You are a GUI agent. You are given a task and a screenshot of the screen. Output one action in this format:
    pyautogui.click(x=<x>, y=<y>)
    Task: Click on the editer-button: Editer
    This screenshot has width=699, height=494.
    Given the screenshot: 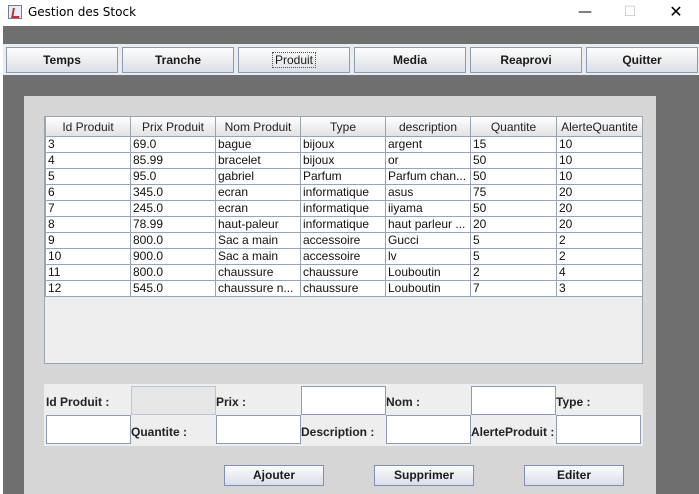 What is the action you would take?
    pyautogui.click(x=574, y=475)
    